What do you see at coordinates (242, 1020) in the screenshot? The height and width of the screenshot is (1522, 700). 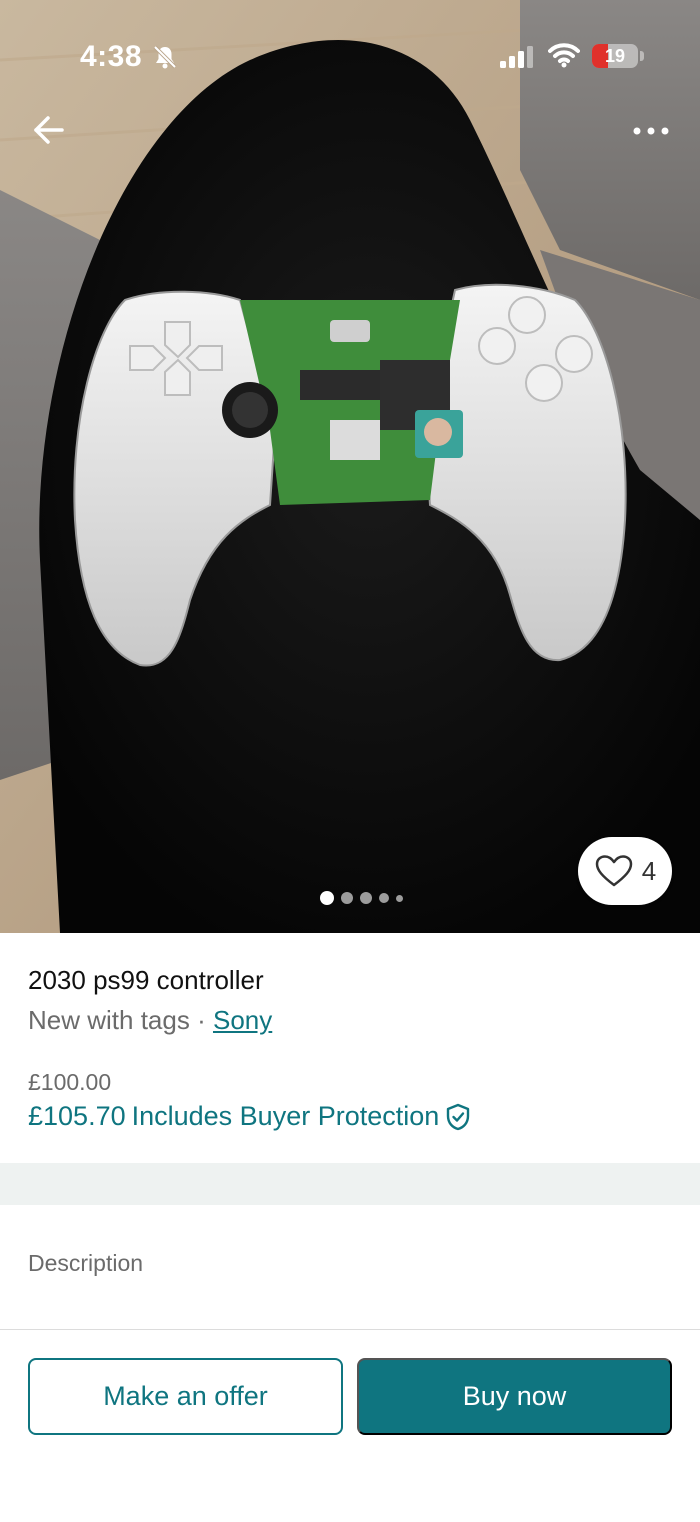 I see `brand-link: Sony` at bounding box center [242, 1020].